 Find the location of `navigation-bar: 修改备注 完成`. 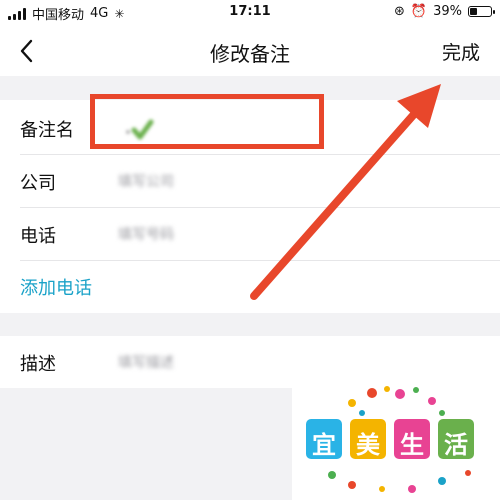

navigation-bar: 修改备注 完成 is located at coordinates (250, 51).